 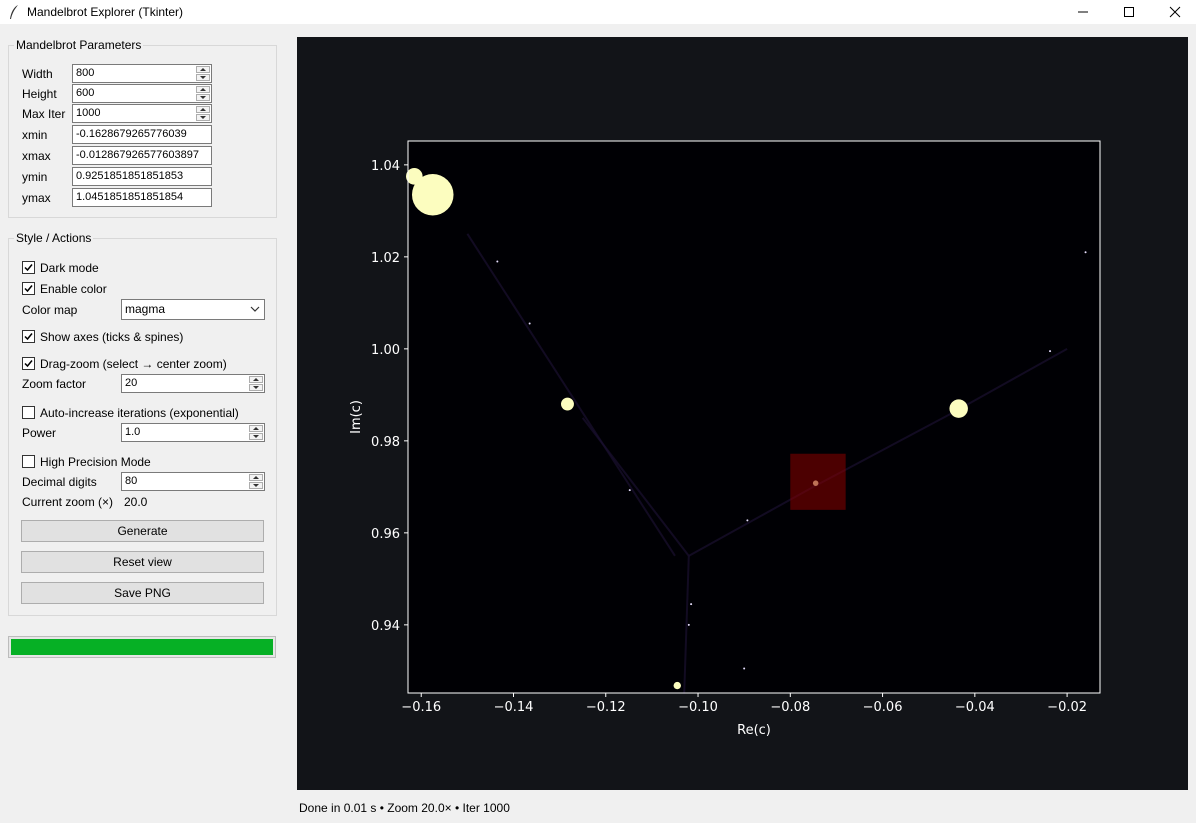 I want to click on x-tick-label: −0.14, so click(x=514, y=707).